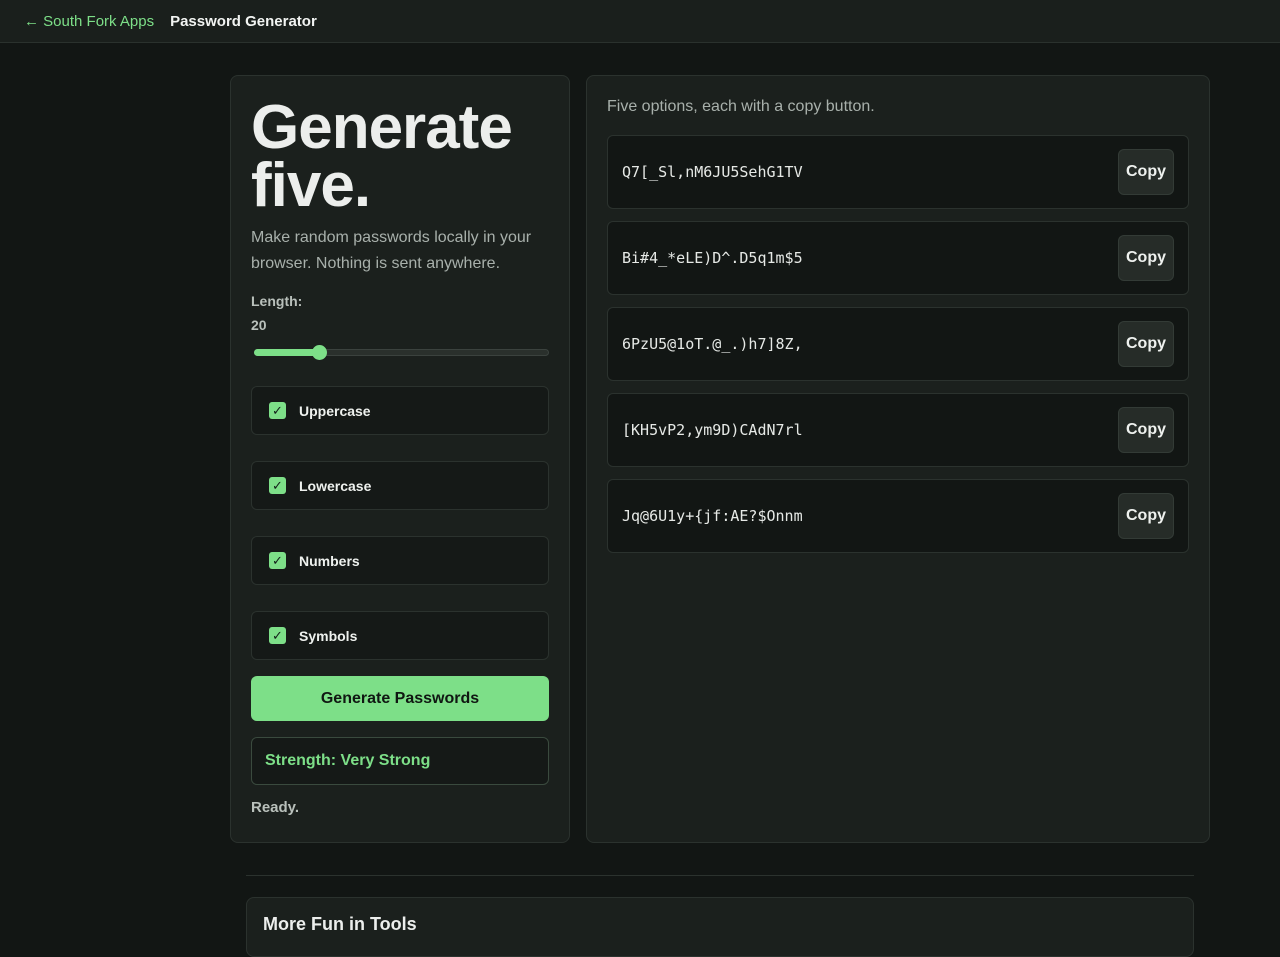 The width and height of the screenshot is (1280, 957). Describe the element at coordinates (328, 635) in the screenshot. I see `option-label: Symbols` at that location.